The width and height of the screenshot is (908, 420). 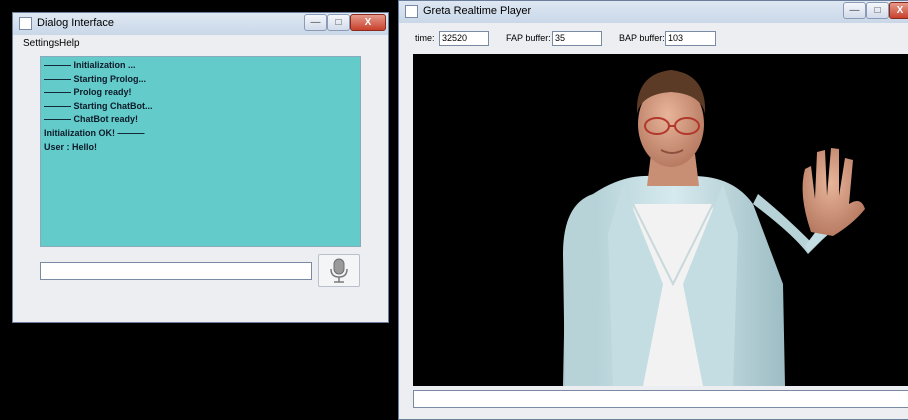 I want to click on log-line: ——— Prolog ready!, so click(x=88, y=92).